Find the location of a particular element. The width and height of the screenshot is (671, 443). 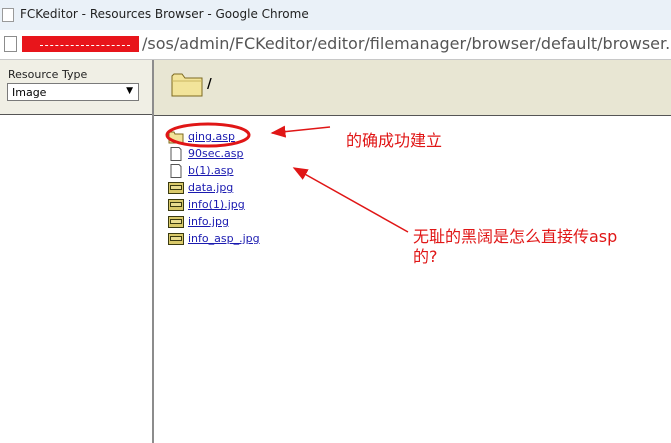

resource-type-label: Resource Type is located at coordinates (48, 74).